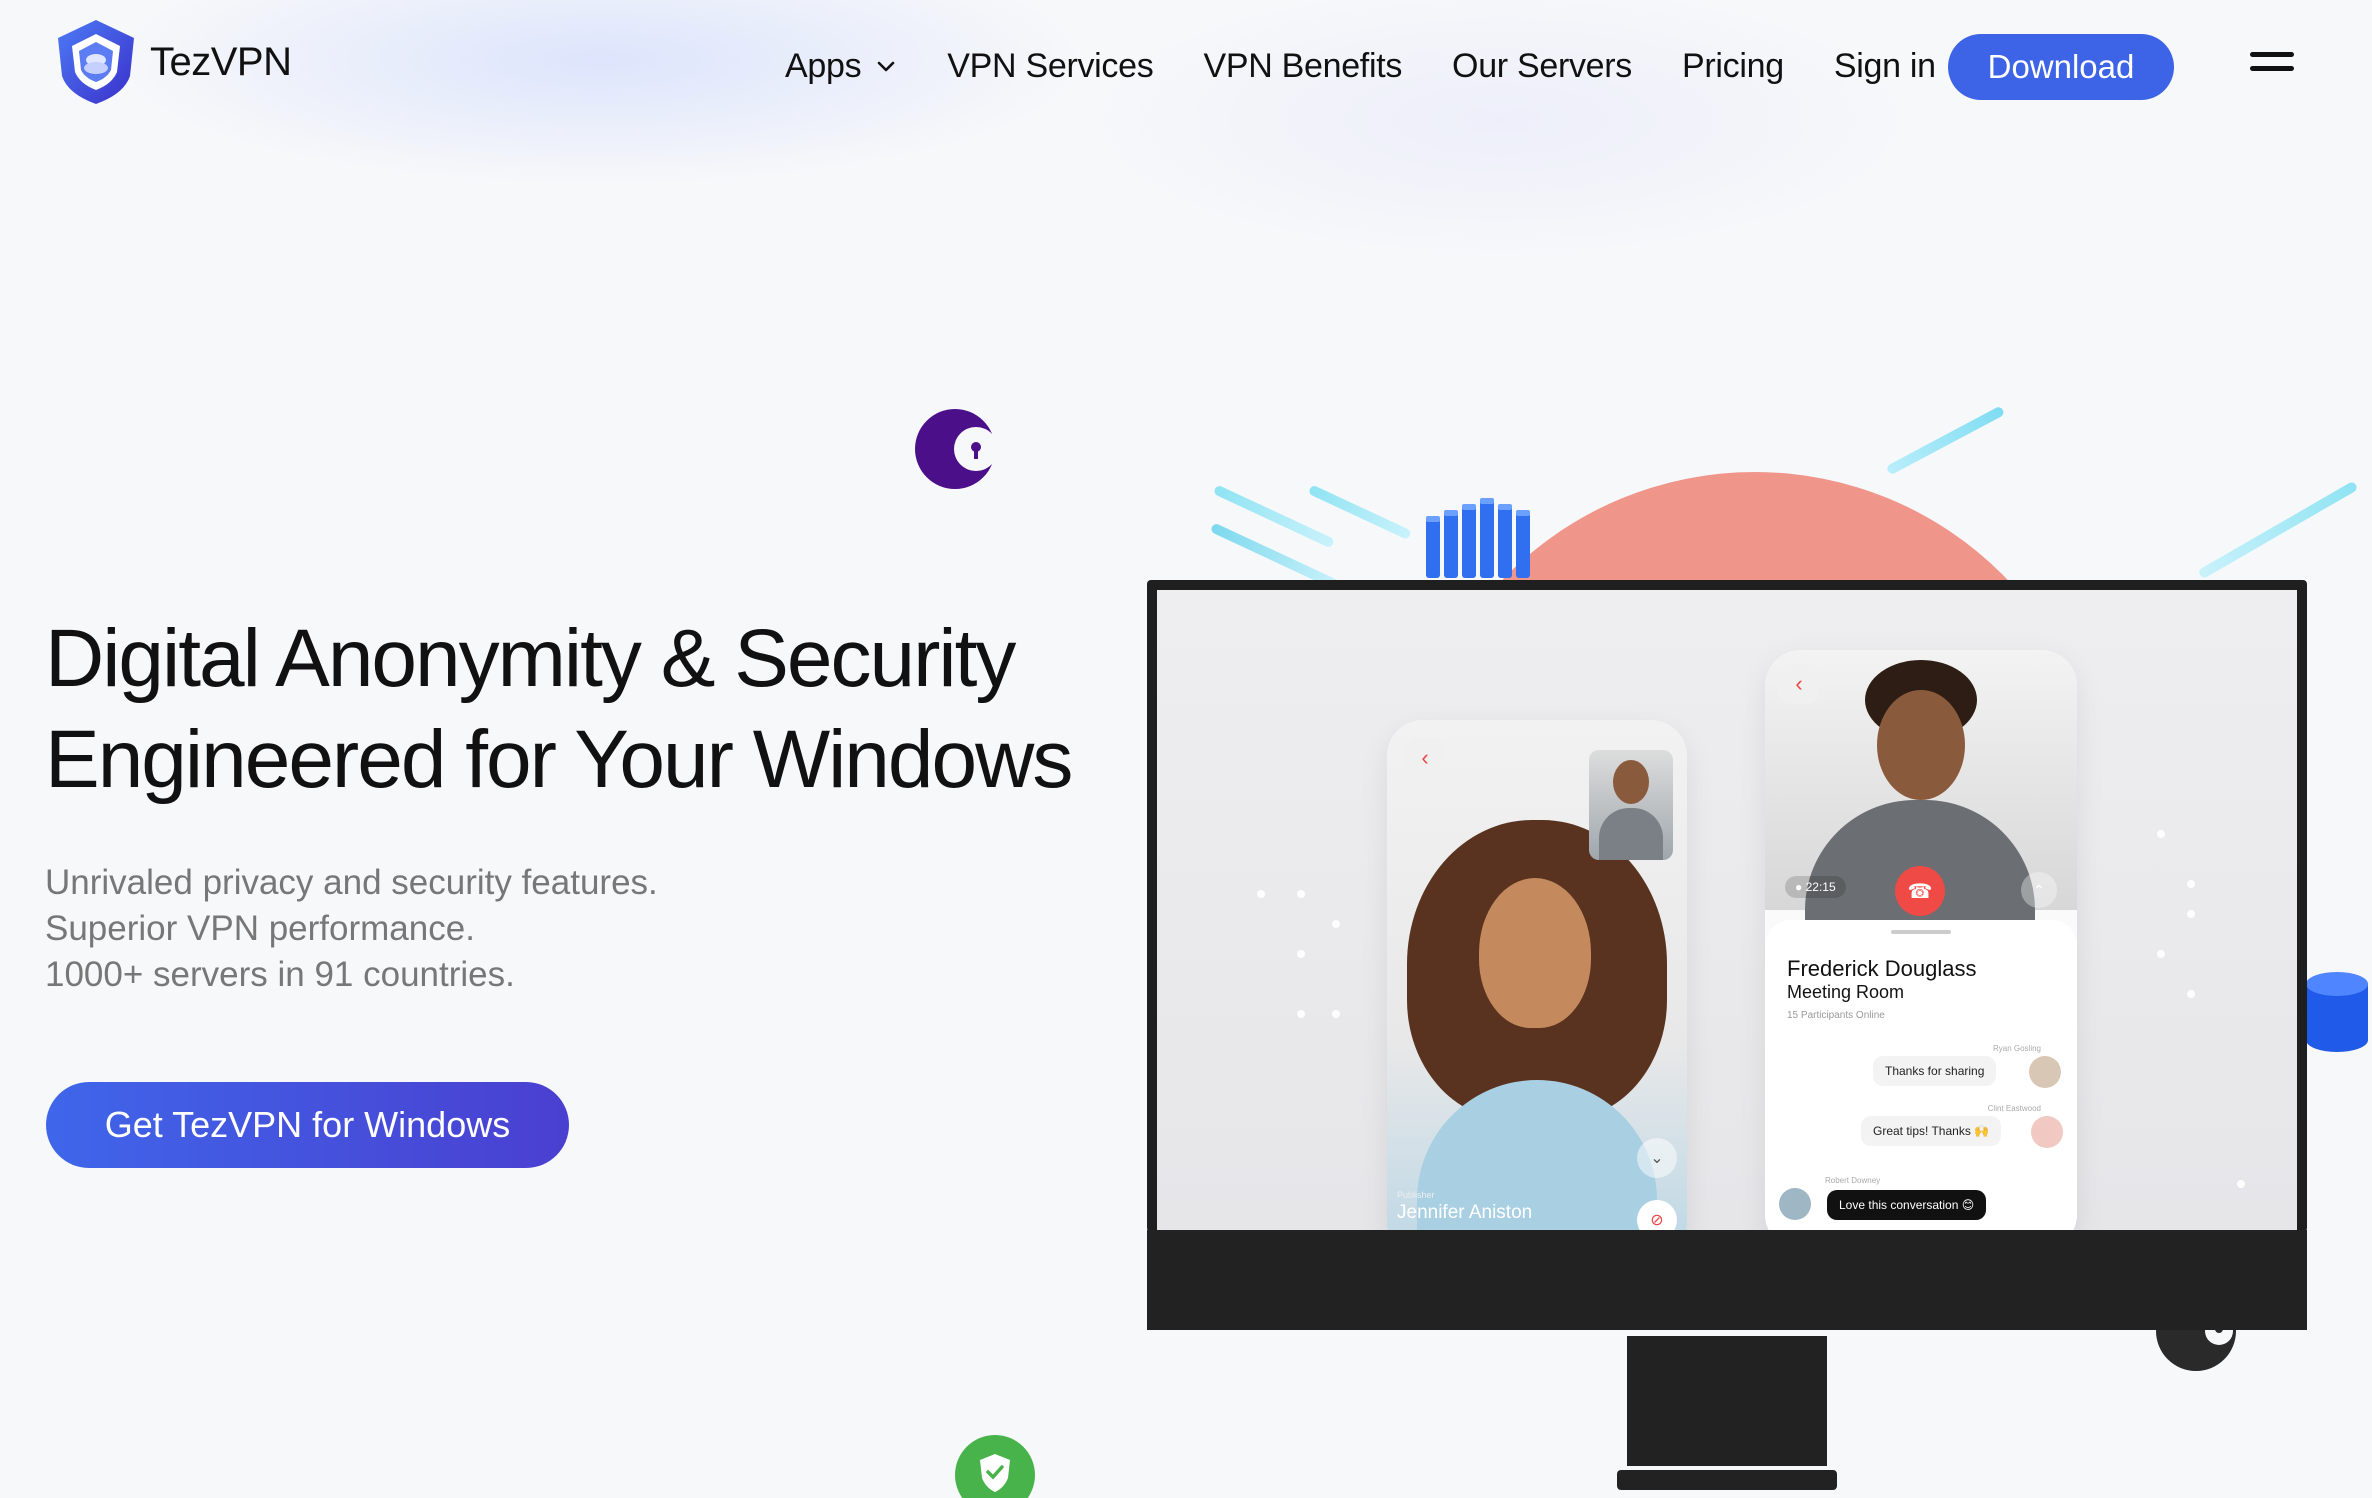 The height and width of the screenshot is (1498, 2372). What do you see at coordinates (2039, 890) in the screenshot?
I see `chevron-up-icon: ⌃` at bounding box center [2039, 890].